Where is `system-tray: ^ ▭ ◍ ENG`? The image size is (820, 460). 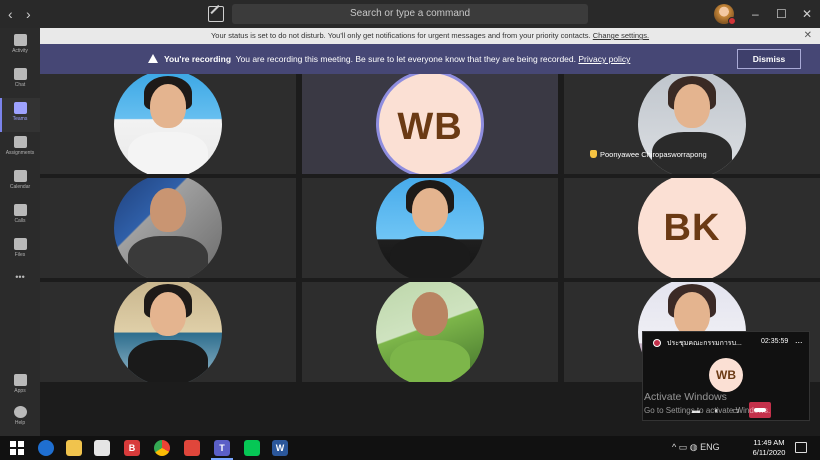 system-tray: ^ ▭ ◍ ENG is located at coordinates (696, 447).